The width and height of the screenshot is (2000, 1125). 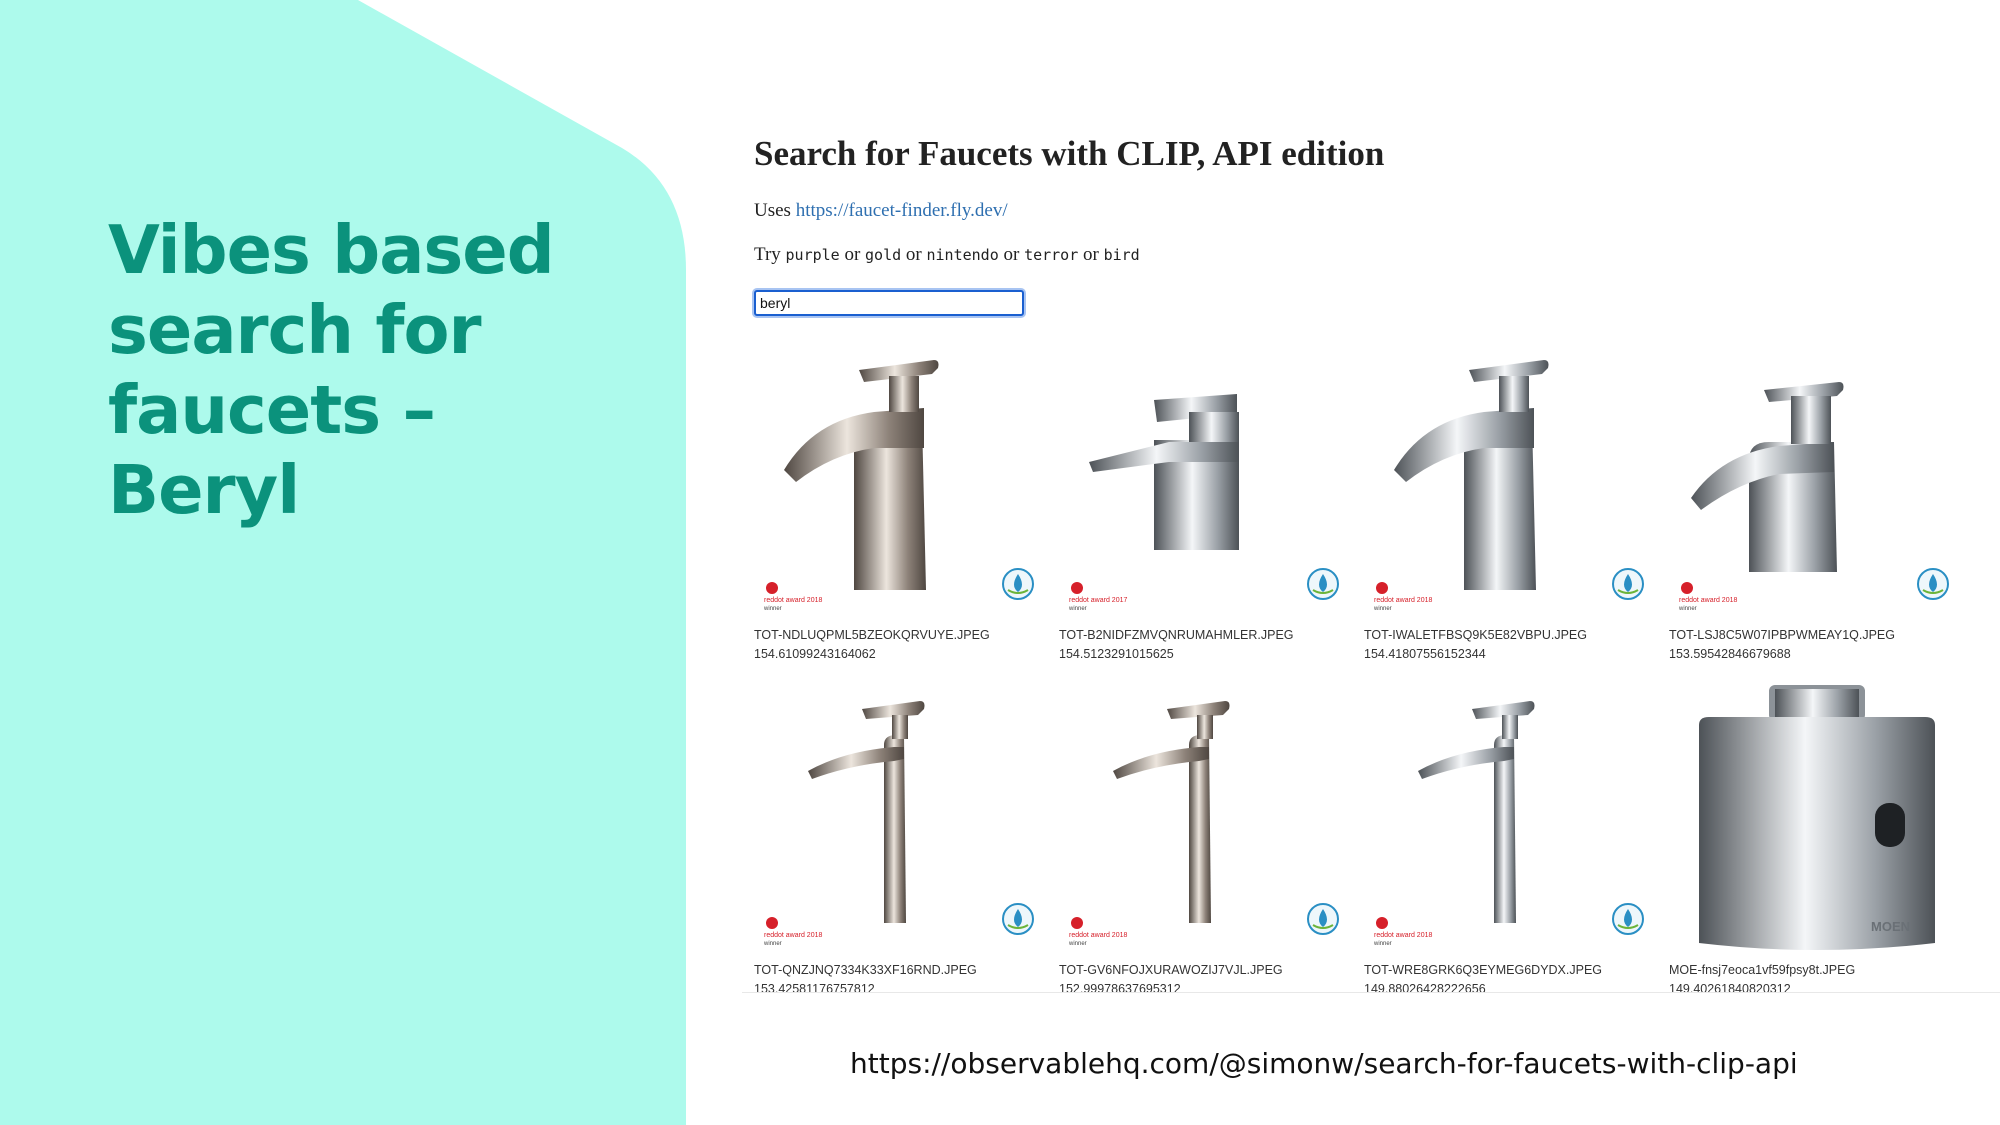 What do you see at coordinates (962, 255) in the screenshot?
I see `try-term: nintendo` at bounding box center [962, 255].